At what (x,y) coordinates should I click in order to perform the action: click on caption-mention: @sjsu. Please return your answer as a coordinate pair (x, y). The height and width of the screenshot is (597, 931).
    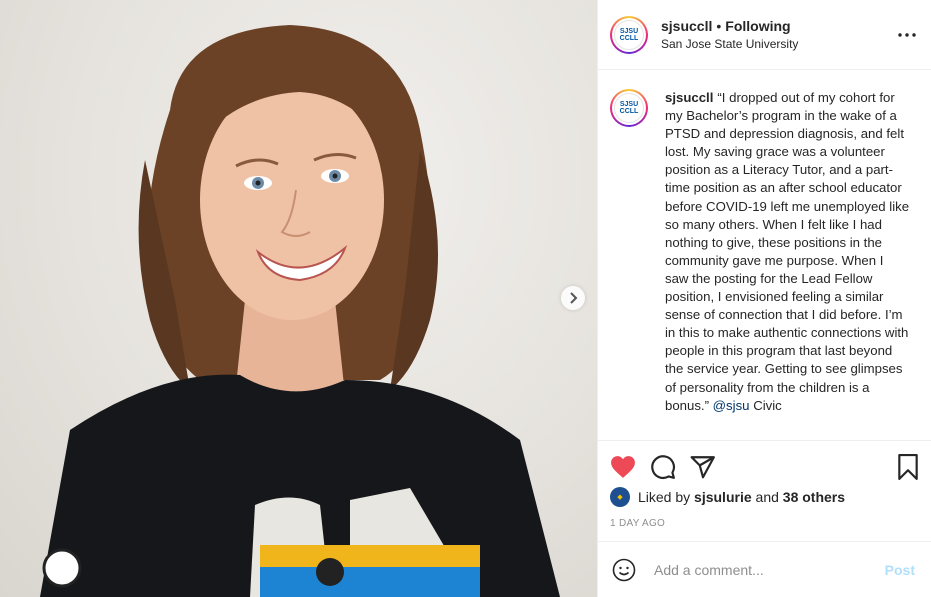
    Looking at the image, I should click on (731, 405).